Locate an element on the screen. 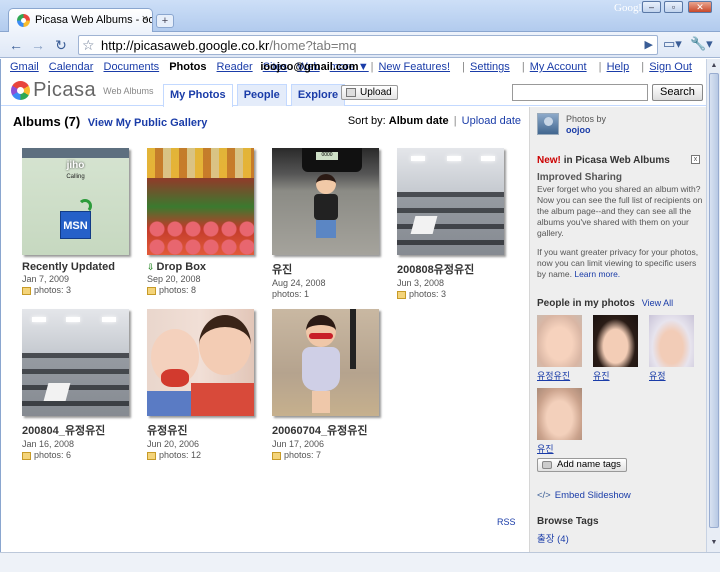  embed-slideshow-link: </> Embed Slideshow is located at coordinates (584, 495).